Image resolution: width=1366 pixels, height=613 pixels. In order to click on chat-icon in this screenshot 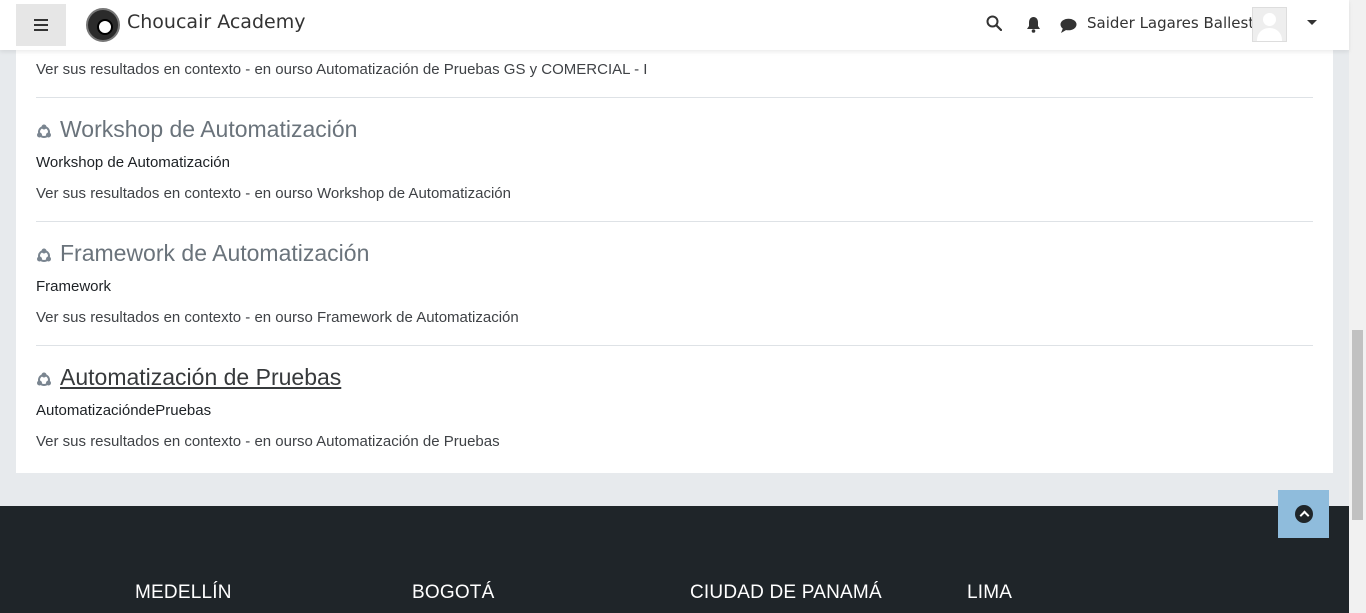, I will do `click(1068, 25)`.